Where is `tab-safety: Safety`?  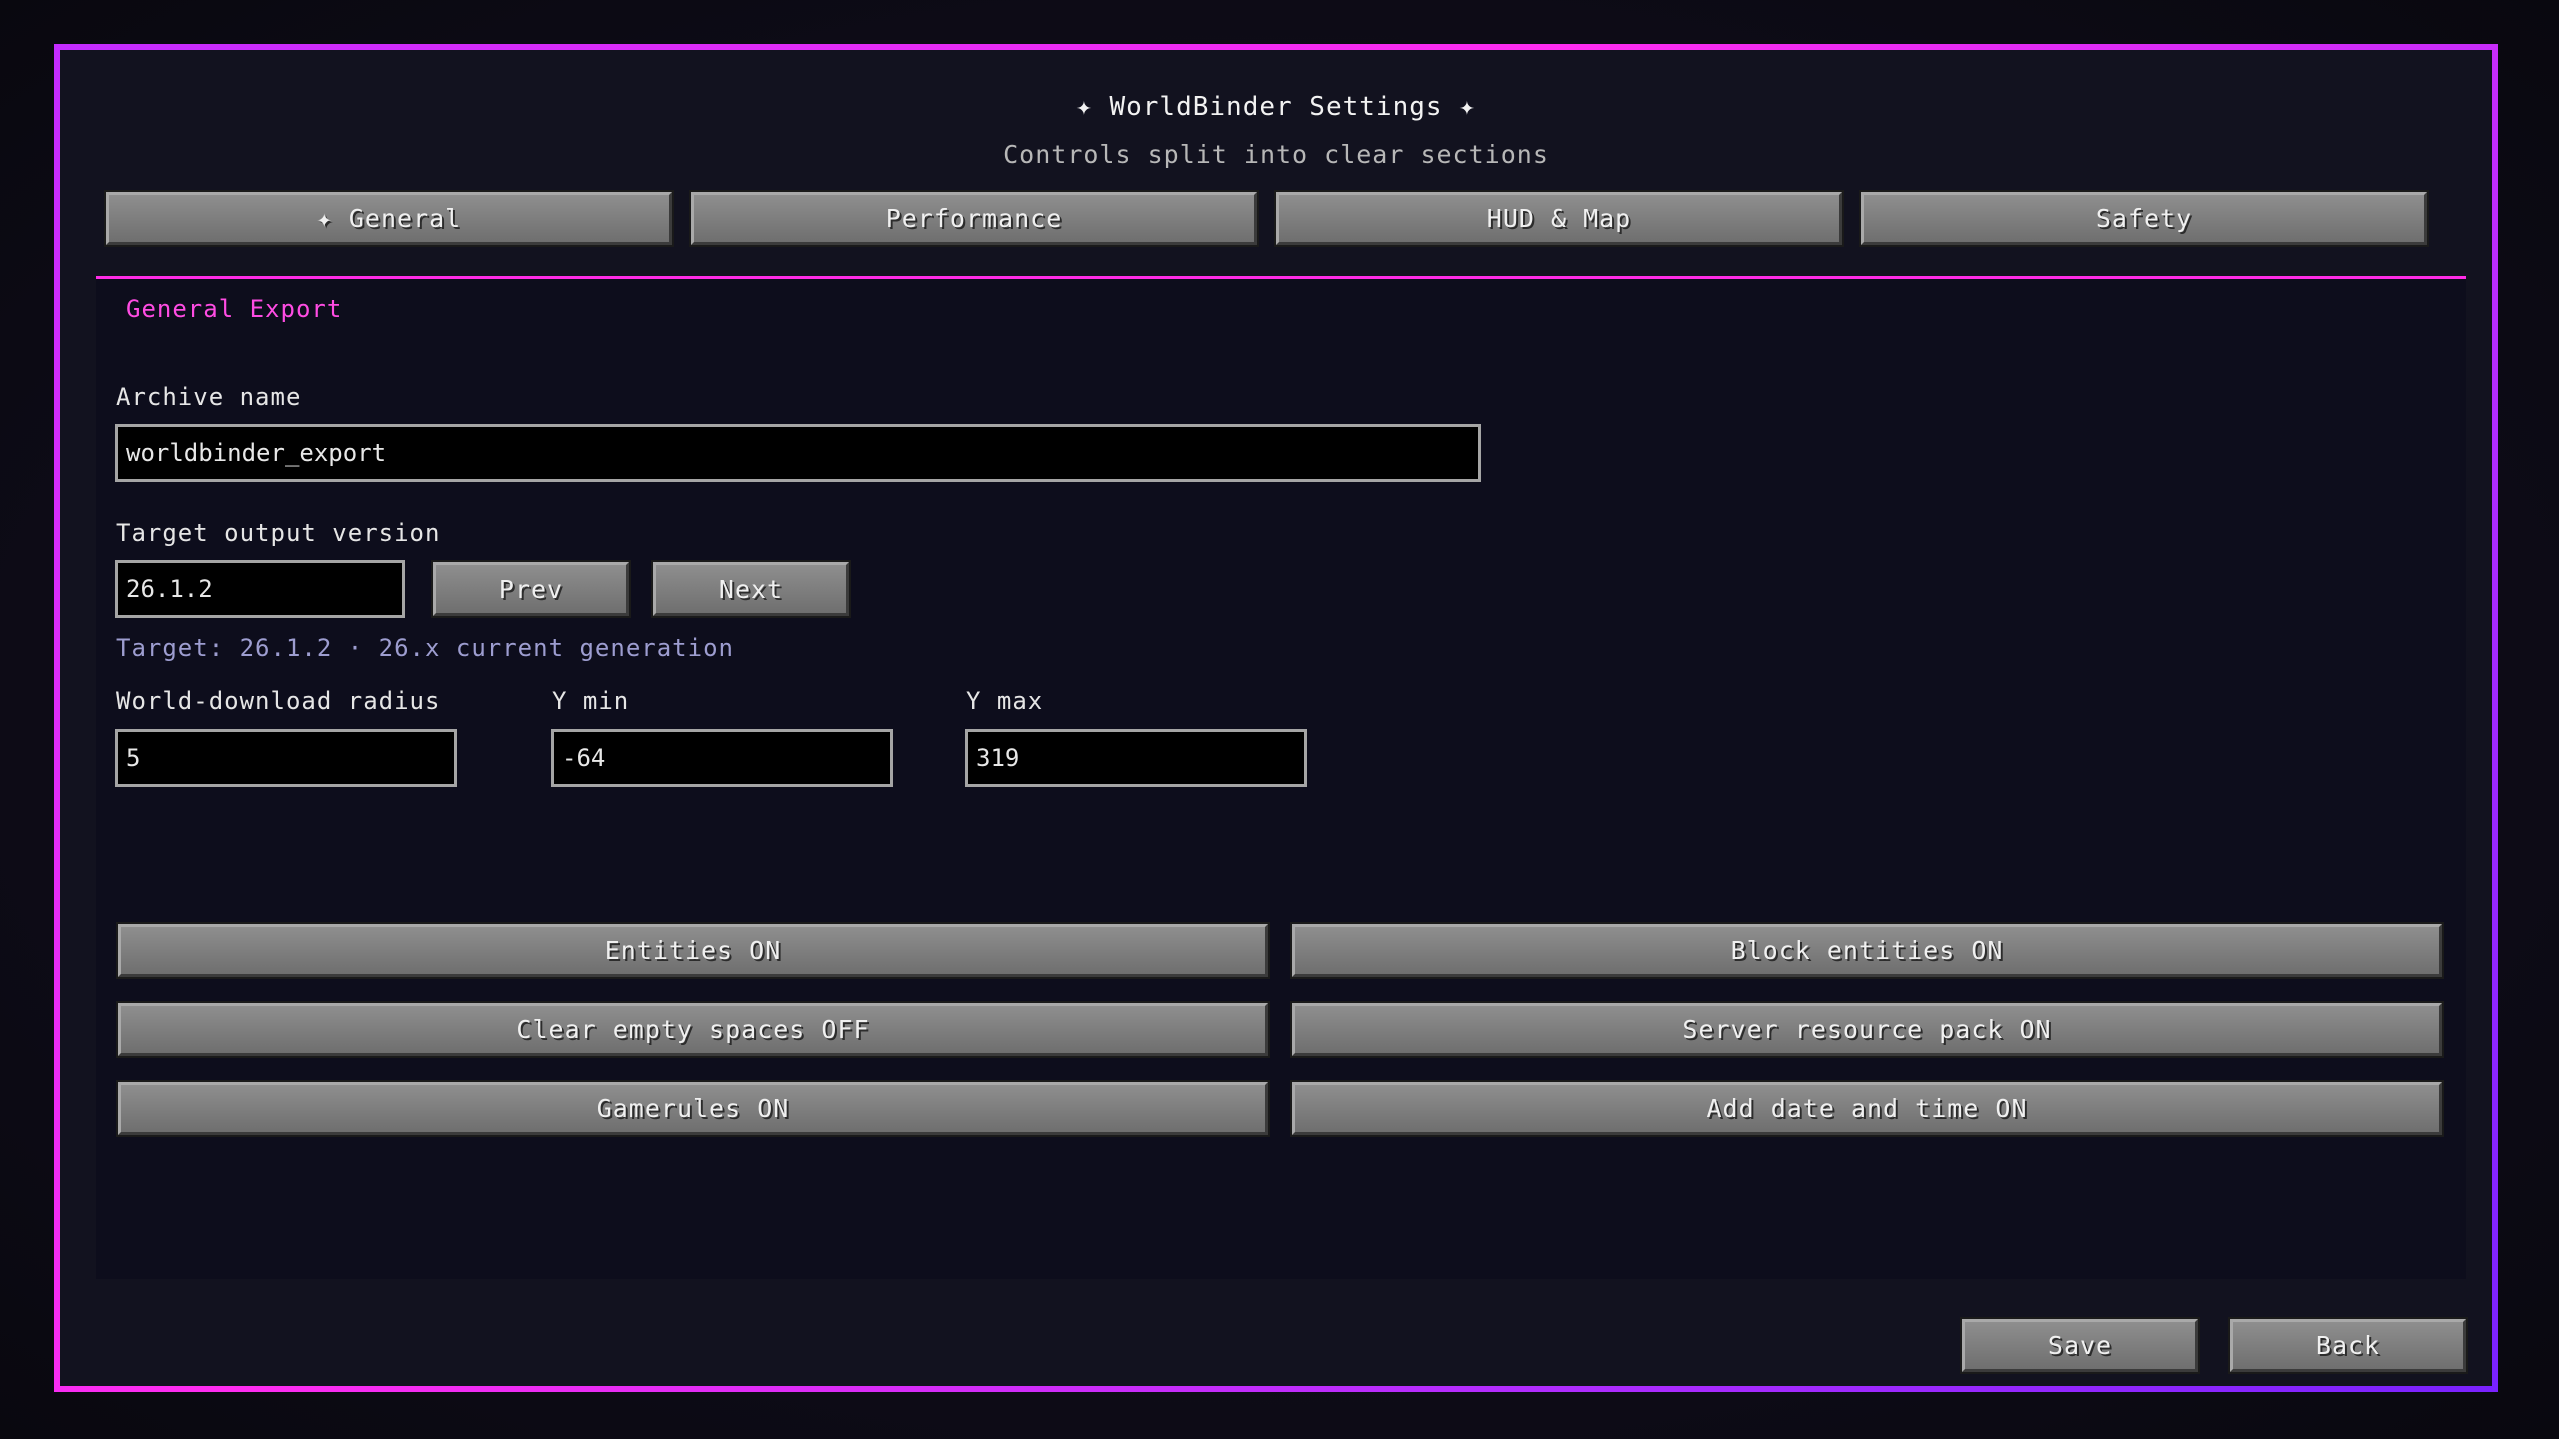 tab-safety: Safety is located at coordinates (2144, 218).